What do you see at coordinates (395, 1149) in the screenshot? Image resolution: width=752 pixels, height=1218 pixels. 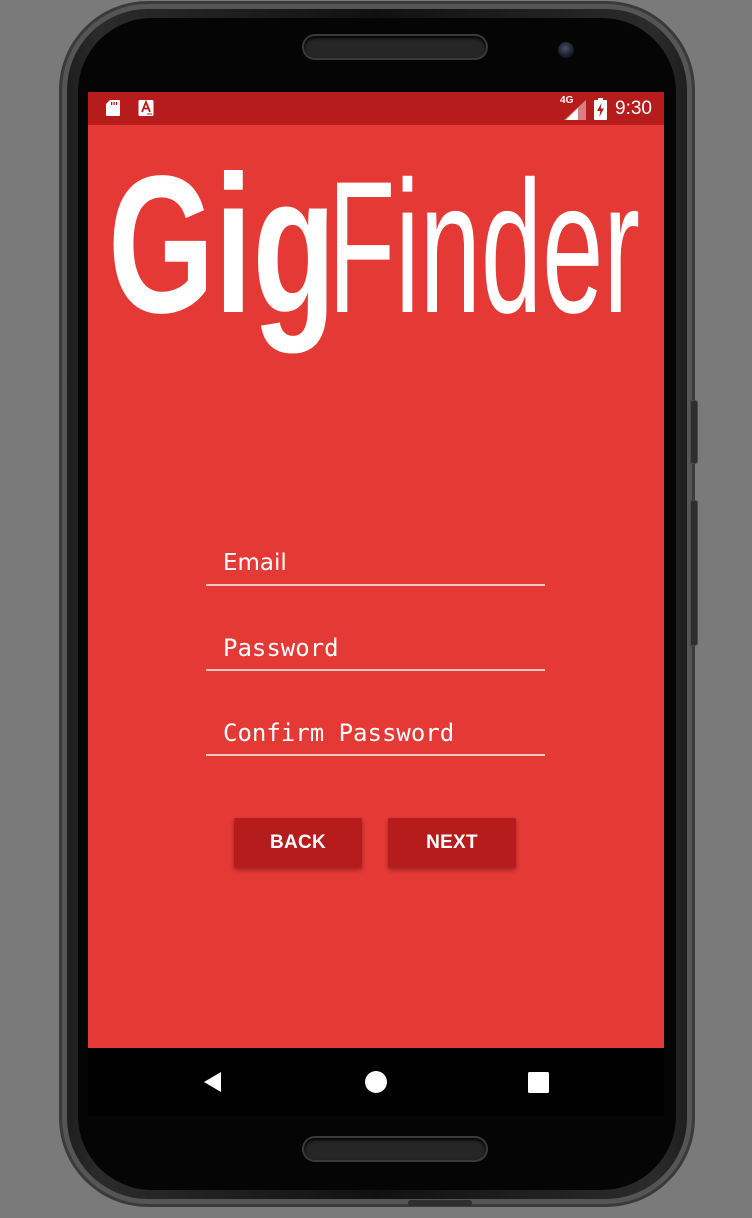 I see `bottom-speaker` at bounding box center [395, 1149].